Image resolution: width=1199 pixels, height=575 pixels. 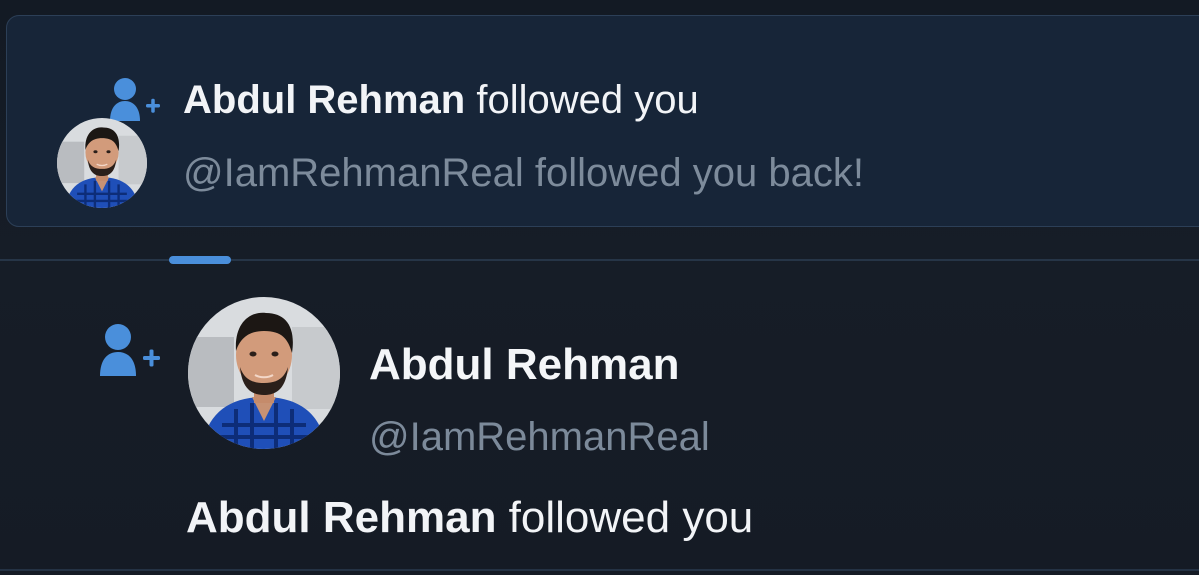 I want to click on tab-indicator, so click(x=200, y=260).